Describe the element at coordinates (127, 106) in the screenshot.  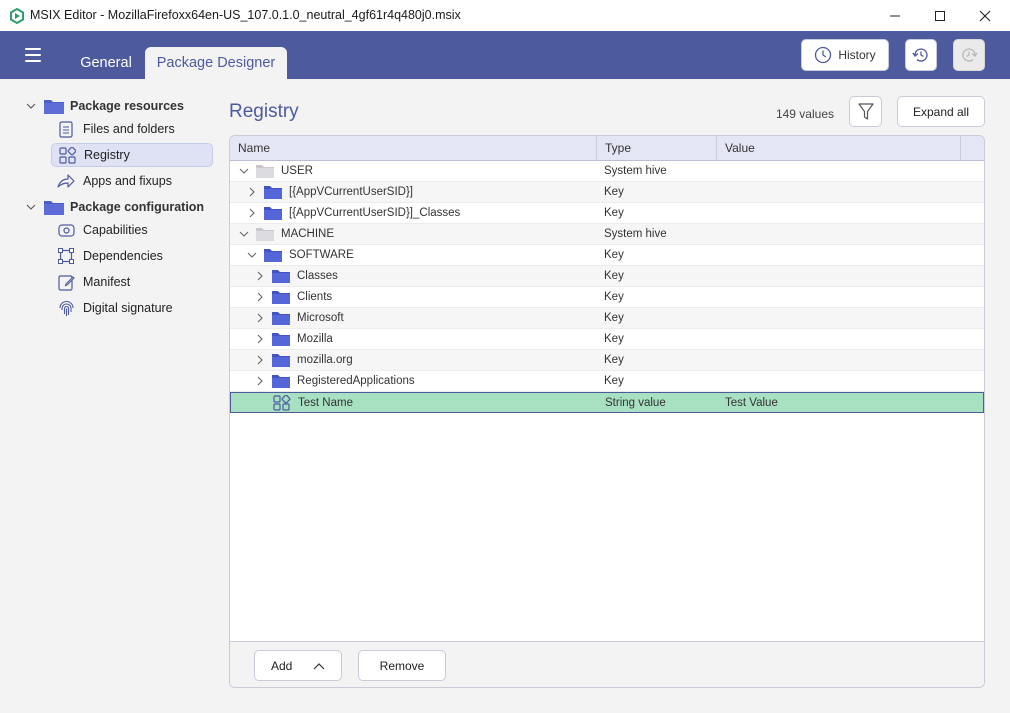
I see `sidebar-group-label: Package resources` at that location.